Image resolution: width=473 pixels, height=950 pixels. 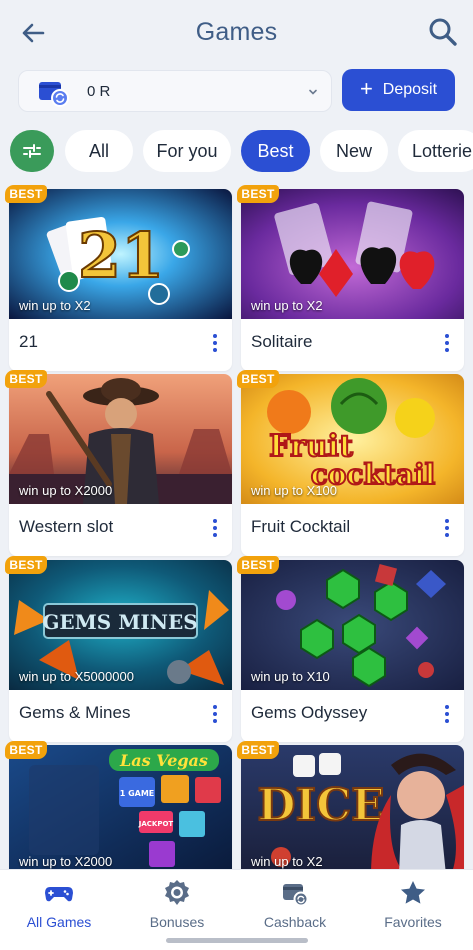 What do you see at coordinates (410, 89) in the screenshot?
I see `deposit-label: Deposit` at bounding box center [410, 89].